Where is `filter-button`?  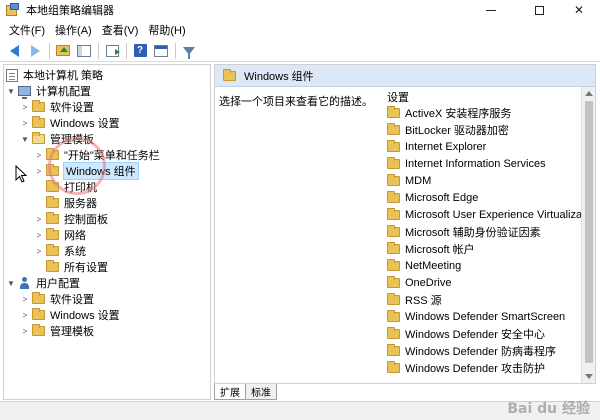
filter-button is located at coordinates (189, 51).